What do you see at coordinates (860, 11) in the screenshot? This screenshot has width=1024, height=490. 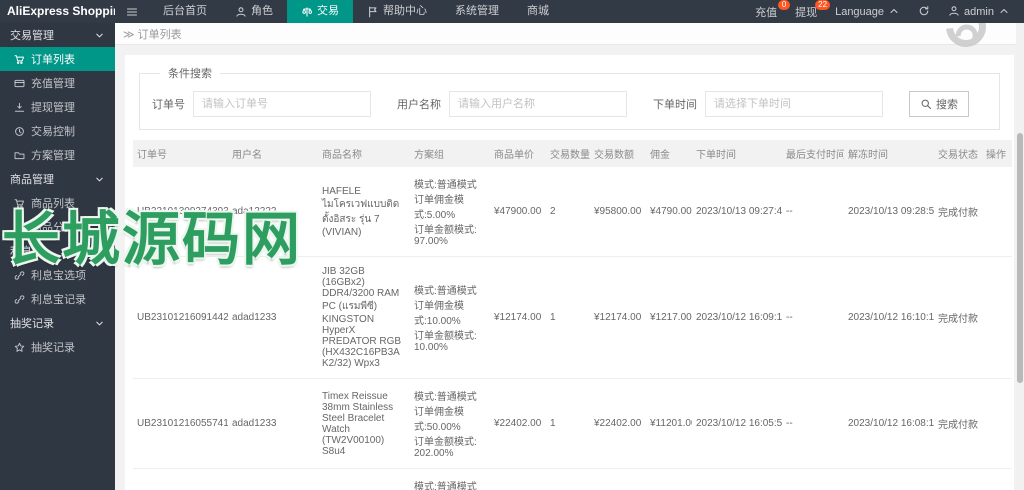 I see `language-label: Language` at bounding box center [860, 11].